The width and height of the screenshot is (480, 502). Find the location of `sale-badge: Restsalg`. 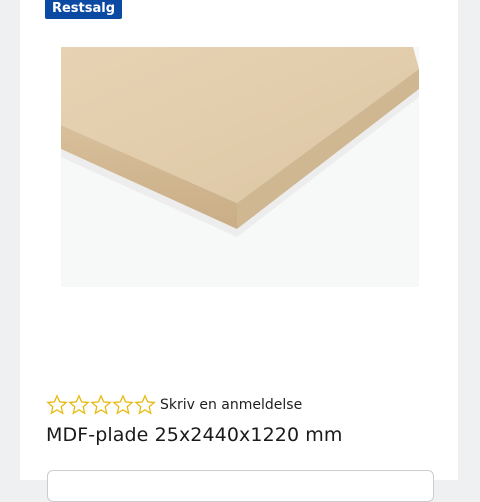

sale-badge: Restsalg is located at coordinates (83, 9).